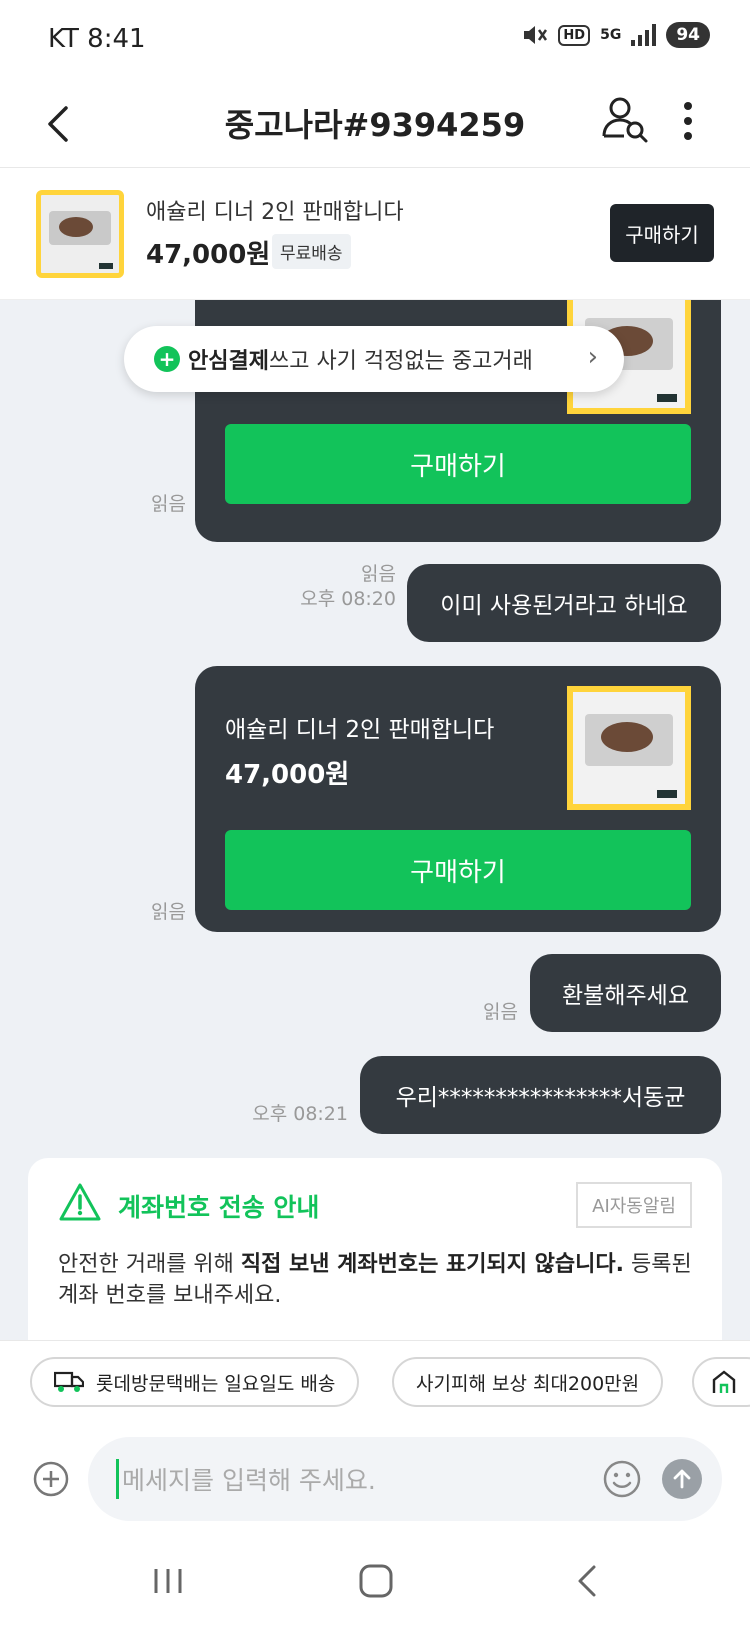 Image resolution: width=750 pixels, height=1625 pixels. What do you see at coordinates (300, 1114) in the screenshot?
I see `message-time: 오후 08:21` at bounding box center [300, 1114].